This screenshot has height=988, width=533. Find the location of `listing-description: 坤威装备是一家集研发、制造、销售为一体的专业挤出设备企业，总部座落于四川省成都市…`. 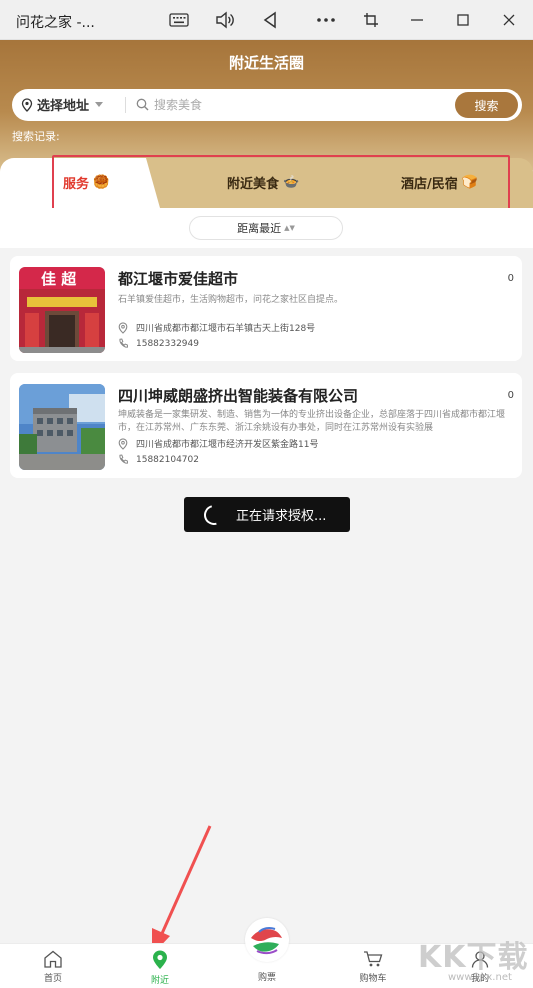

listing-description: 坤威装备是一家集研发、制造、销售为一体的专业挤出设备企业，总部座落于四川省成都市… is located at coordinates (312, 421).